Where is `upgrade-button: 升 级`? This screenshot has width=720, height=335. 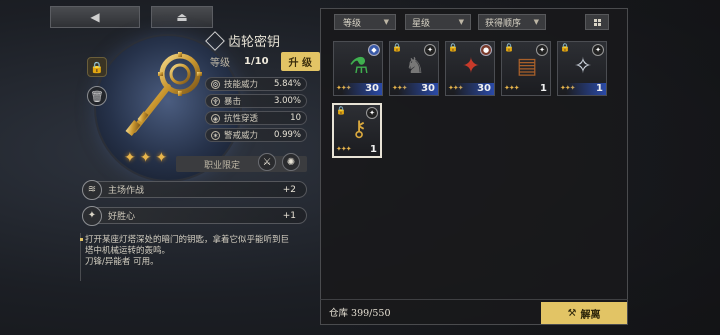
upgrade-button: 升 级 is located at coordinates (300, 61).